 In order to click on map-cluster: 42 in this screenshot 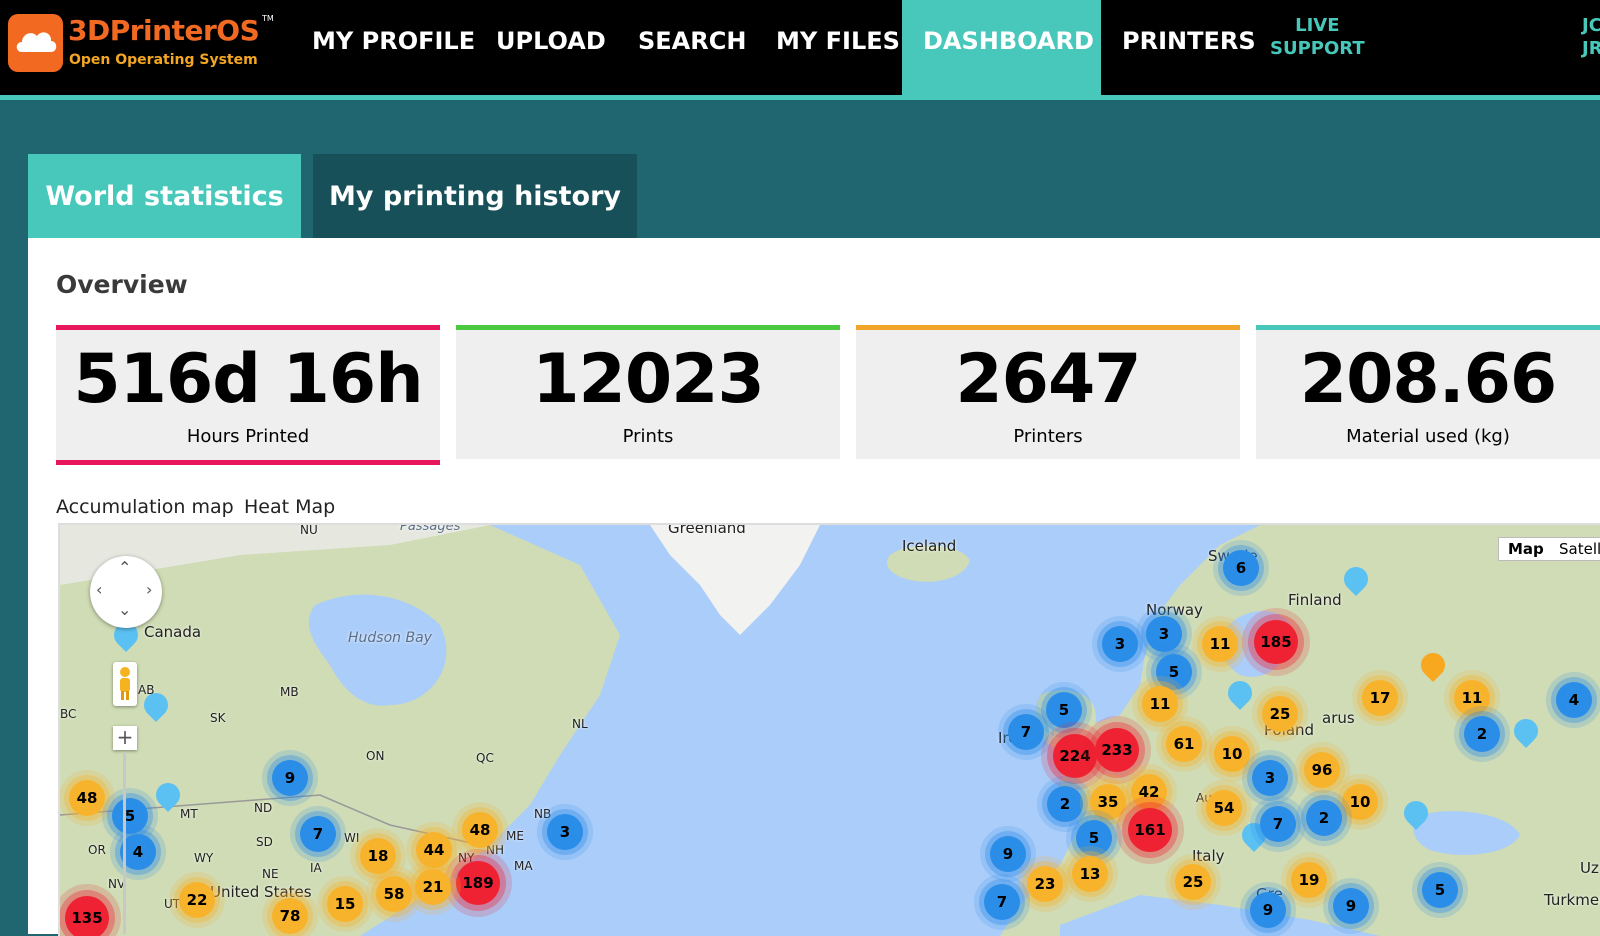, I will do `click(1149, 792)`.